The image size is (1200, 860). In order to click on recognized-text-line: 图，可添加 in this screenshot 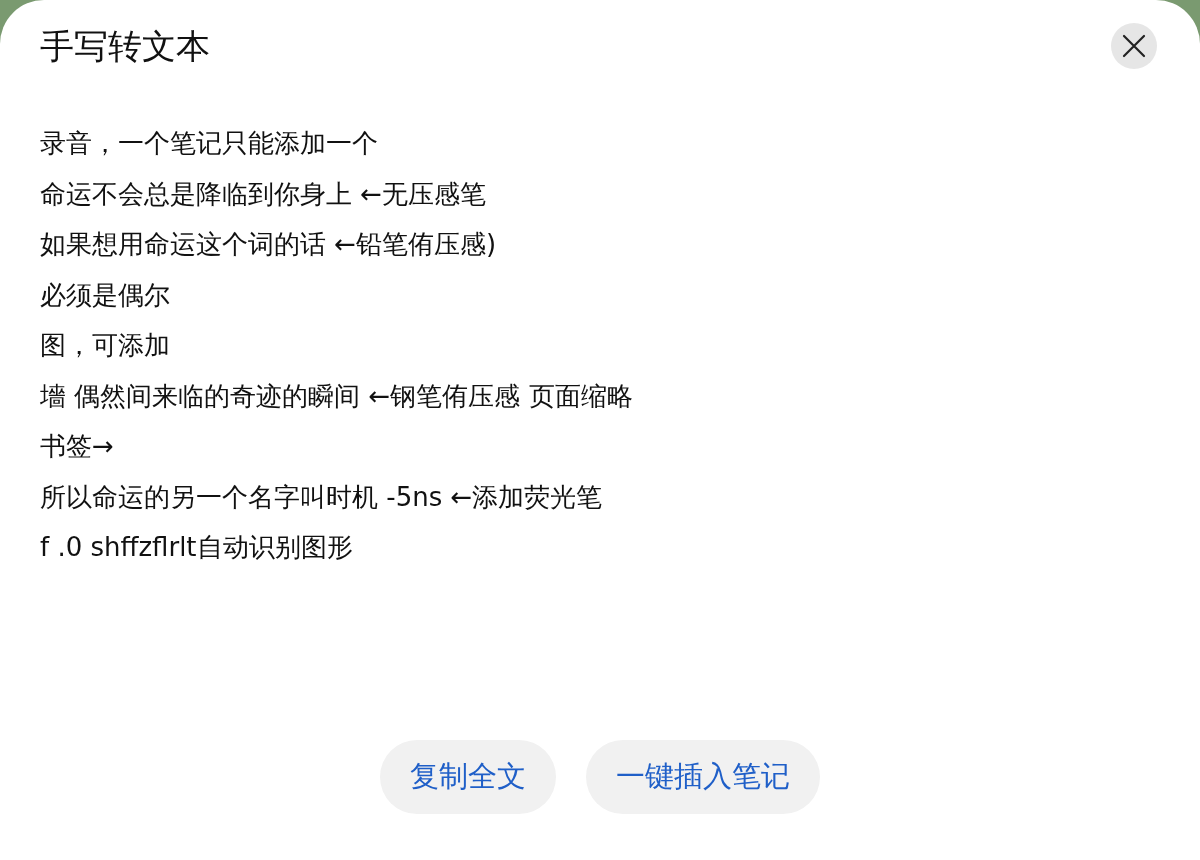, I will do `click(105, 345)`.